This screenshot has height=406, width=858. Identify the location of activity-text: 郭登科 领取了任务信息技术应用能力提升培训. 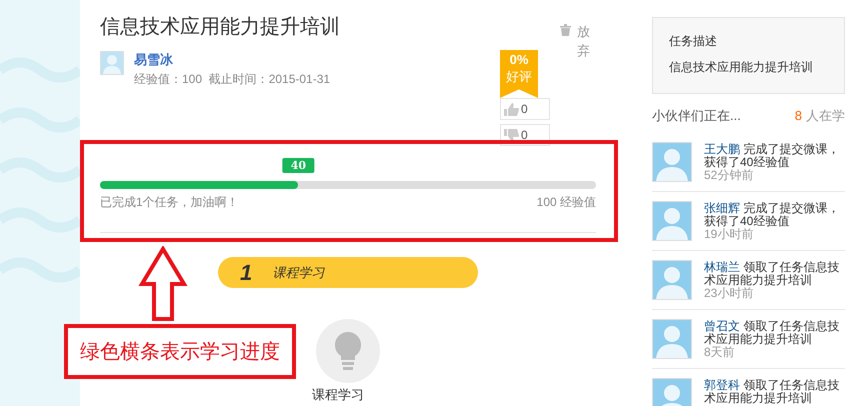
(772, 391).